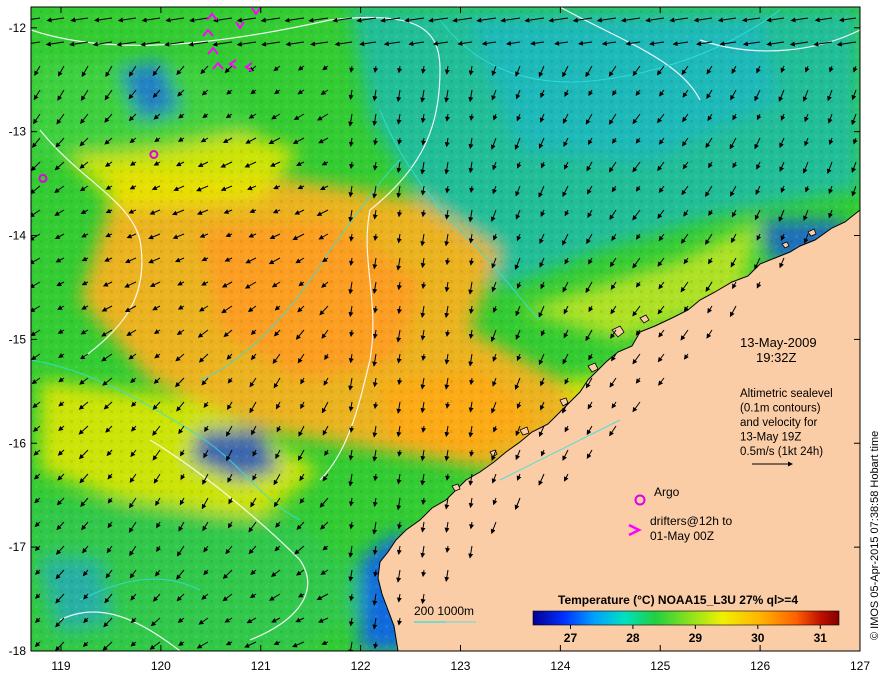 This screenshot has height=680, width=880. Describe the element at coordinates (678, 600) in the screenshot. I see `colorbar-title: Temperature (°C) NOAA15_L3U 27% ql>=4` at that location.